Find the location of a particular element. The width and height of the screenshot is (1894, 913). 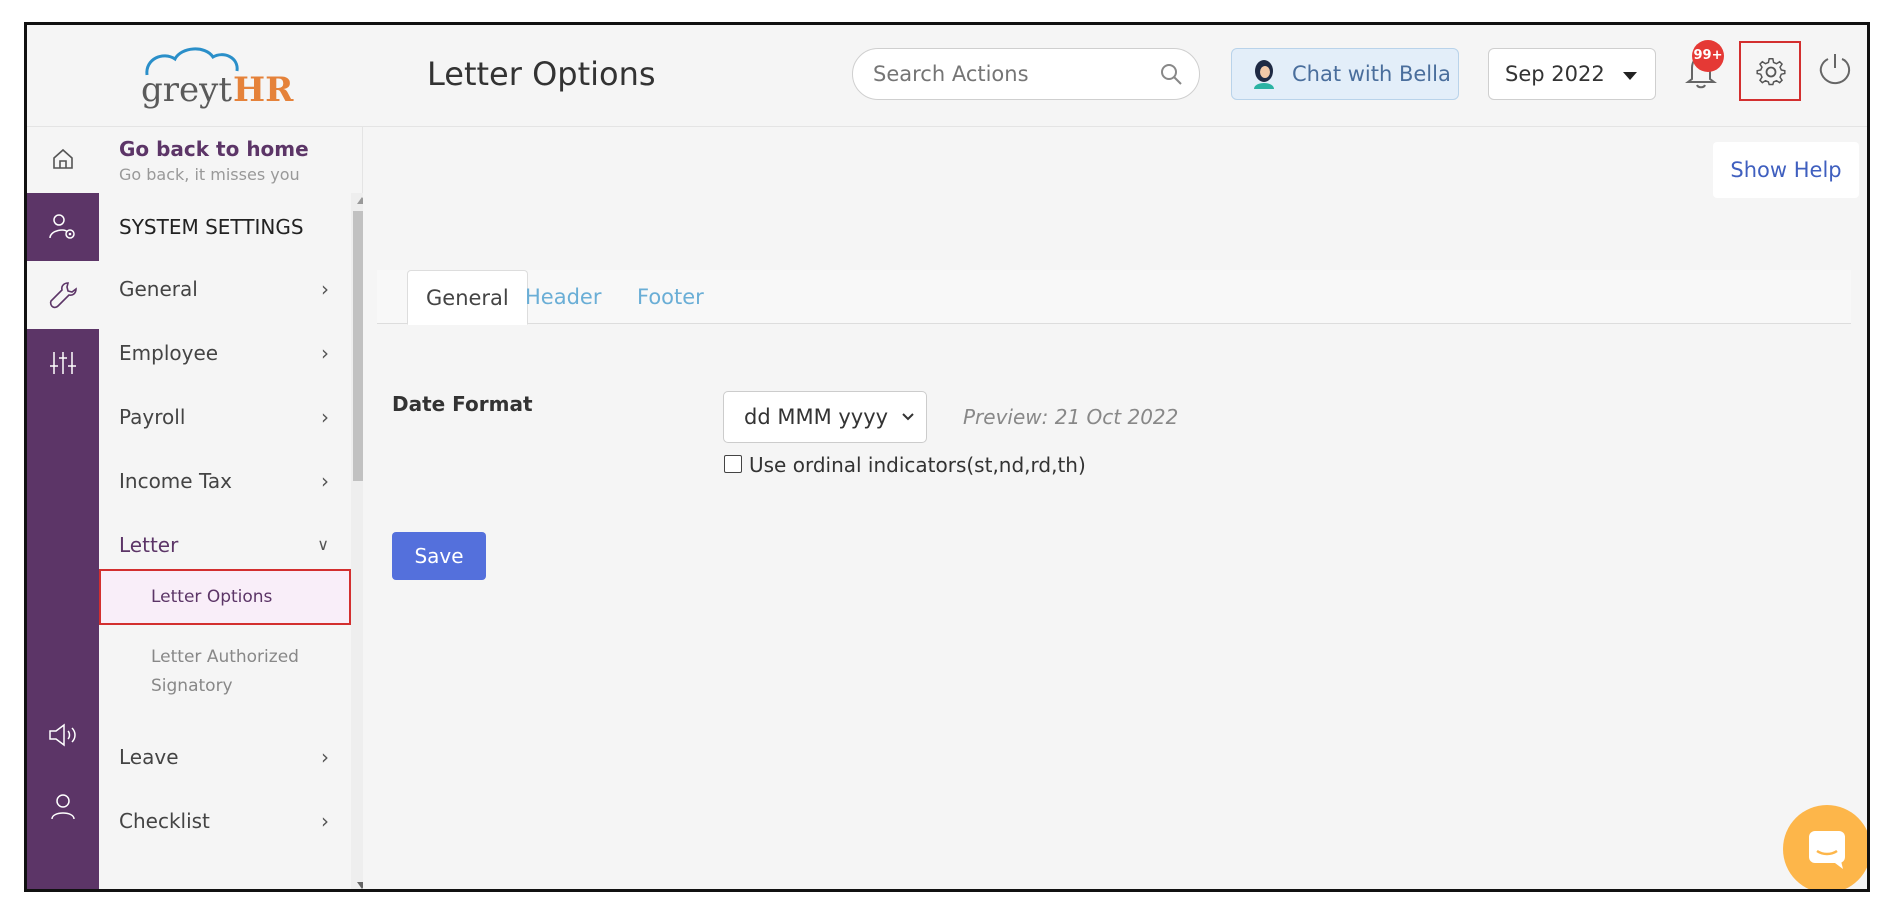

save-button: Save is located at coordinates (439, 556).